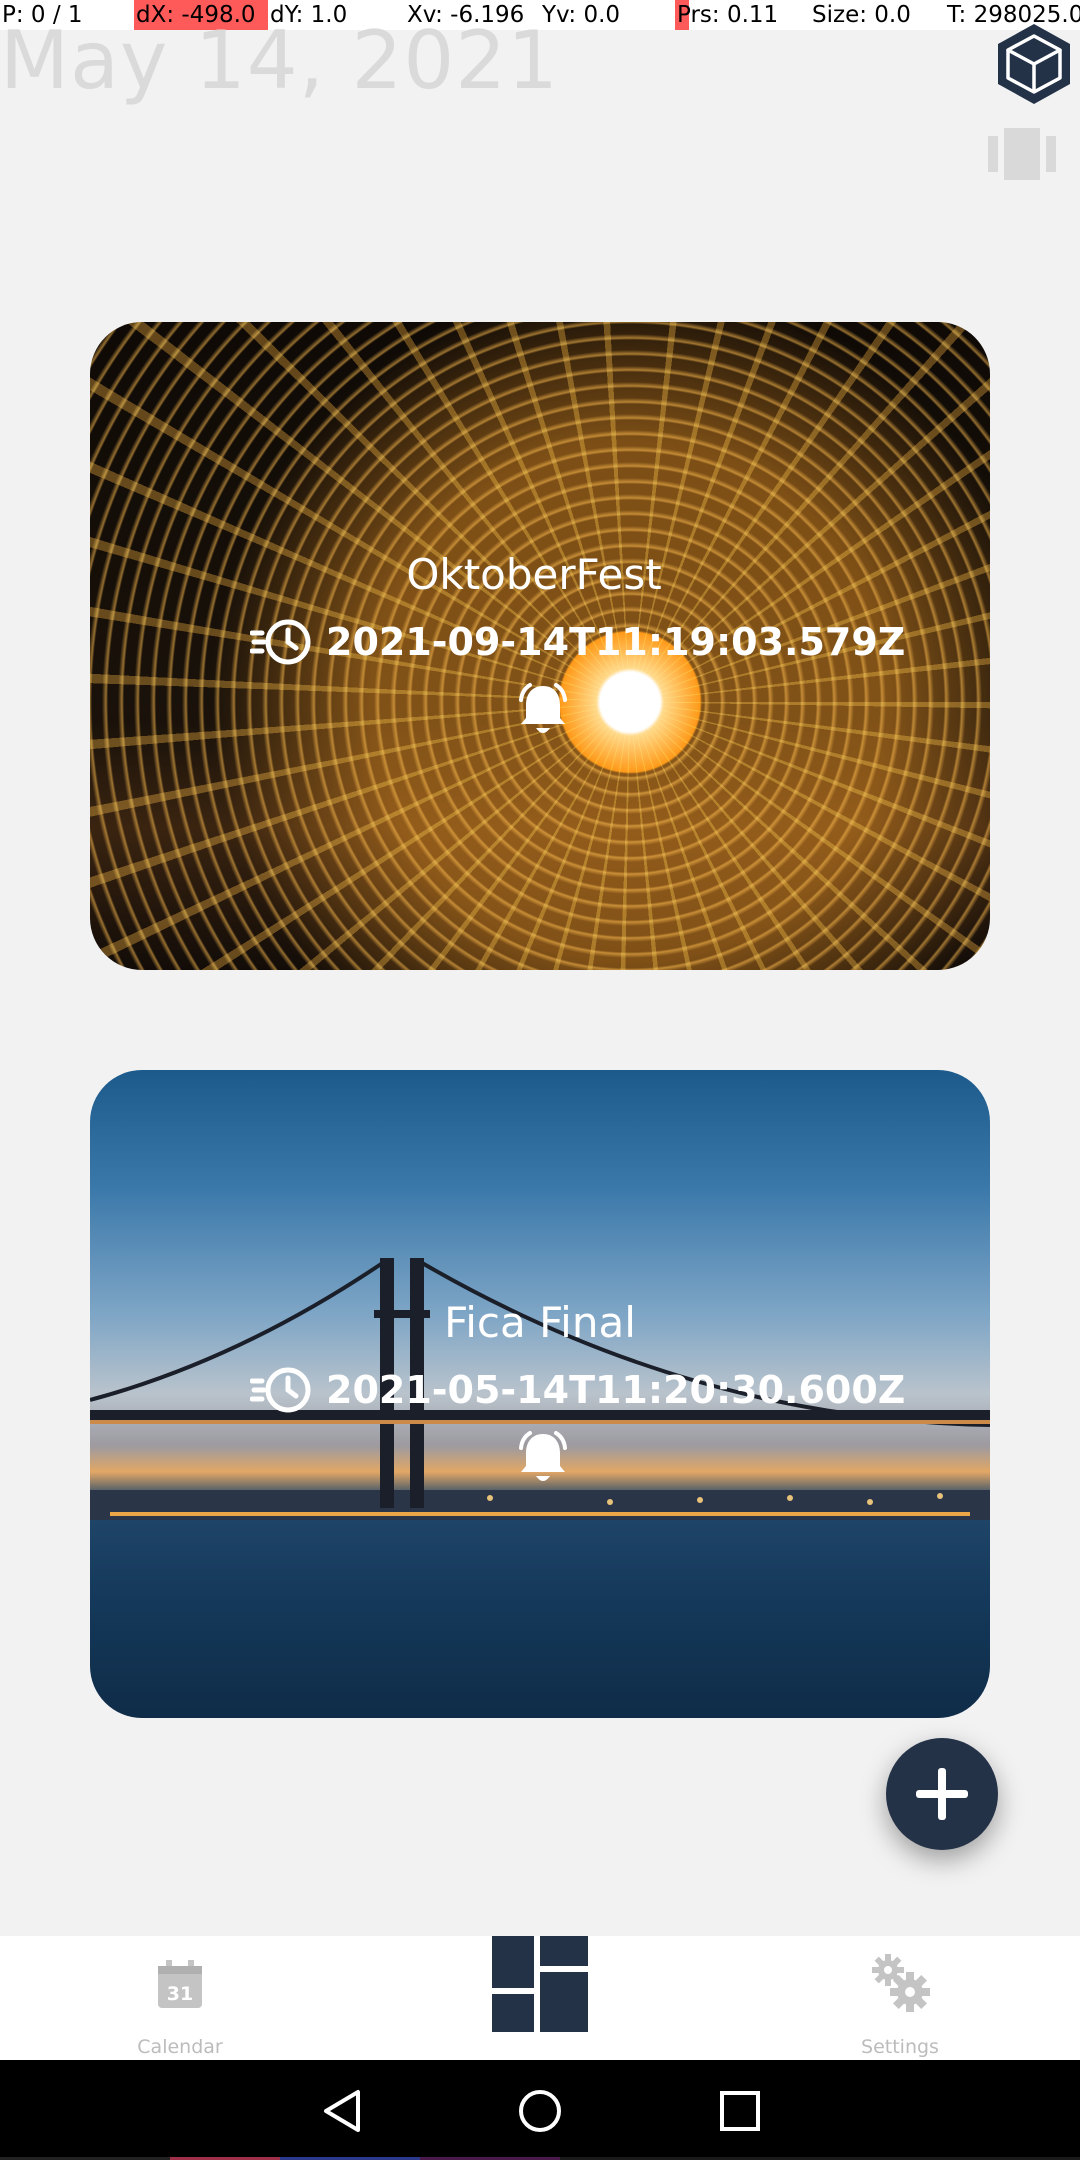 This screenshot has width=1080, height=2160. Describe the element at coordinates (728, 15) in the screenshot. I see `debug-prs: Prs: 0.11` at that location.